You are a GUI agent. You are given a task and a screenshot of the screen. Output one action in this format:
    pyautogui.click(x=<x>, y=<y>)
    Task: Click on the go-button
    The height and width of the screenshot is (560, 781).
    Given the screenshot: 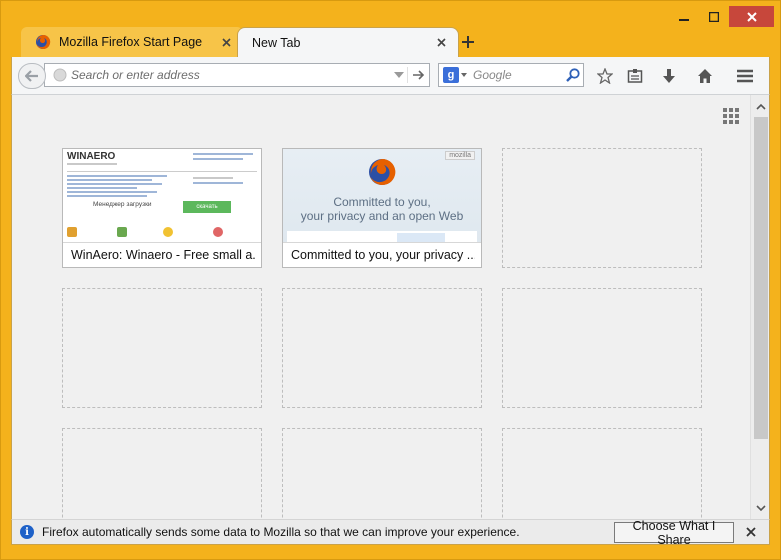 What is the action you would take?
    pyautogui.click(x=418, y=75)
    